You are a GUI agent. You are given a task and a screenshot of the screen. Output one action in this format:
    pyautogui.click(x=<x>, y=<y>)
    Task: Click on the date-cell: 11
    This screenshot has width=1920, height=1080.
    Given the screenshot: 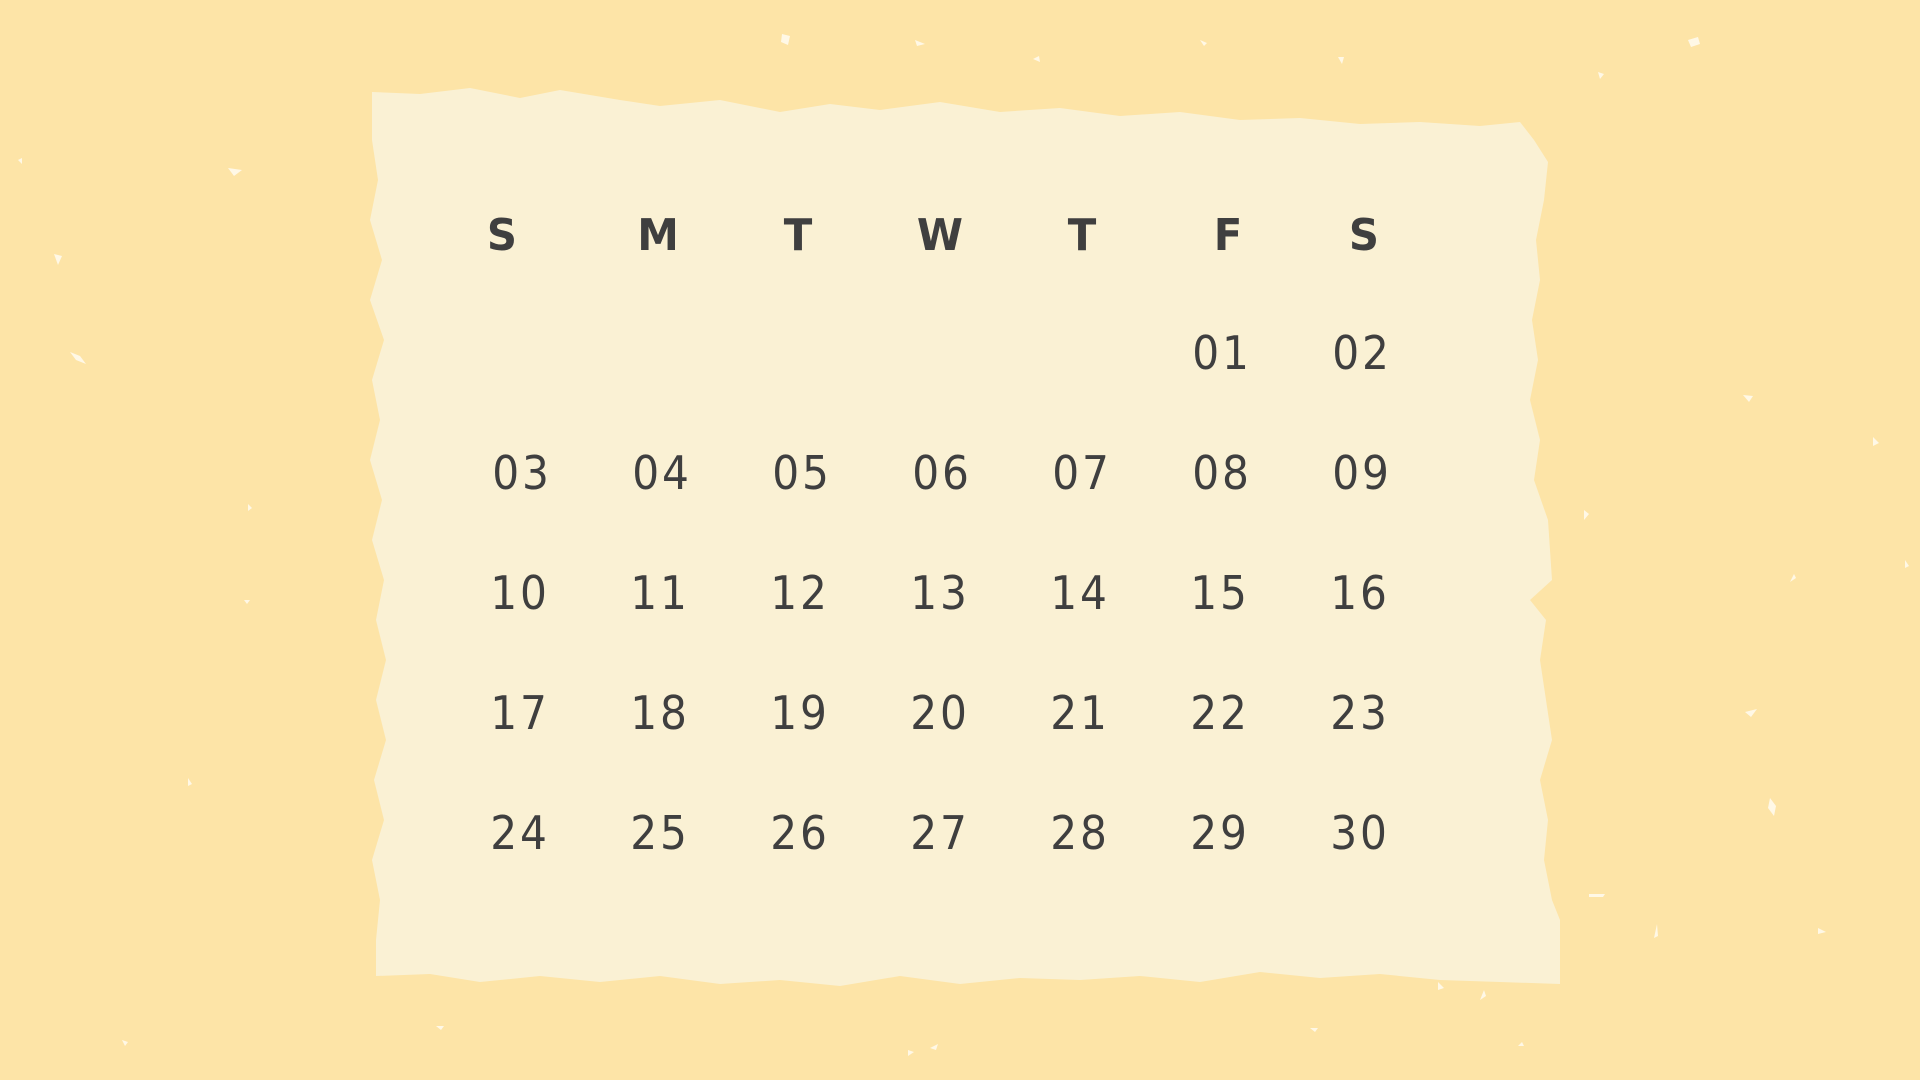 What is the action you would take?
    pyautogui.click(x=660, y=593)
    